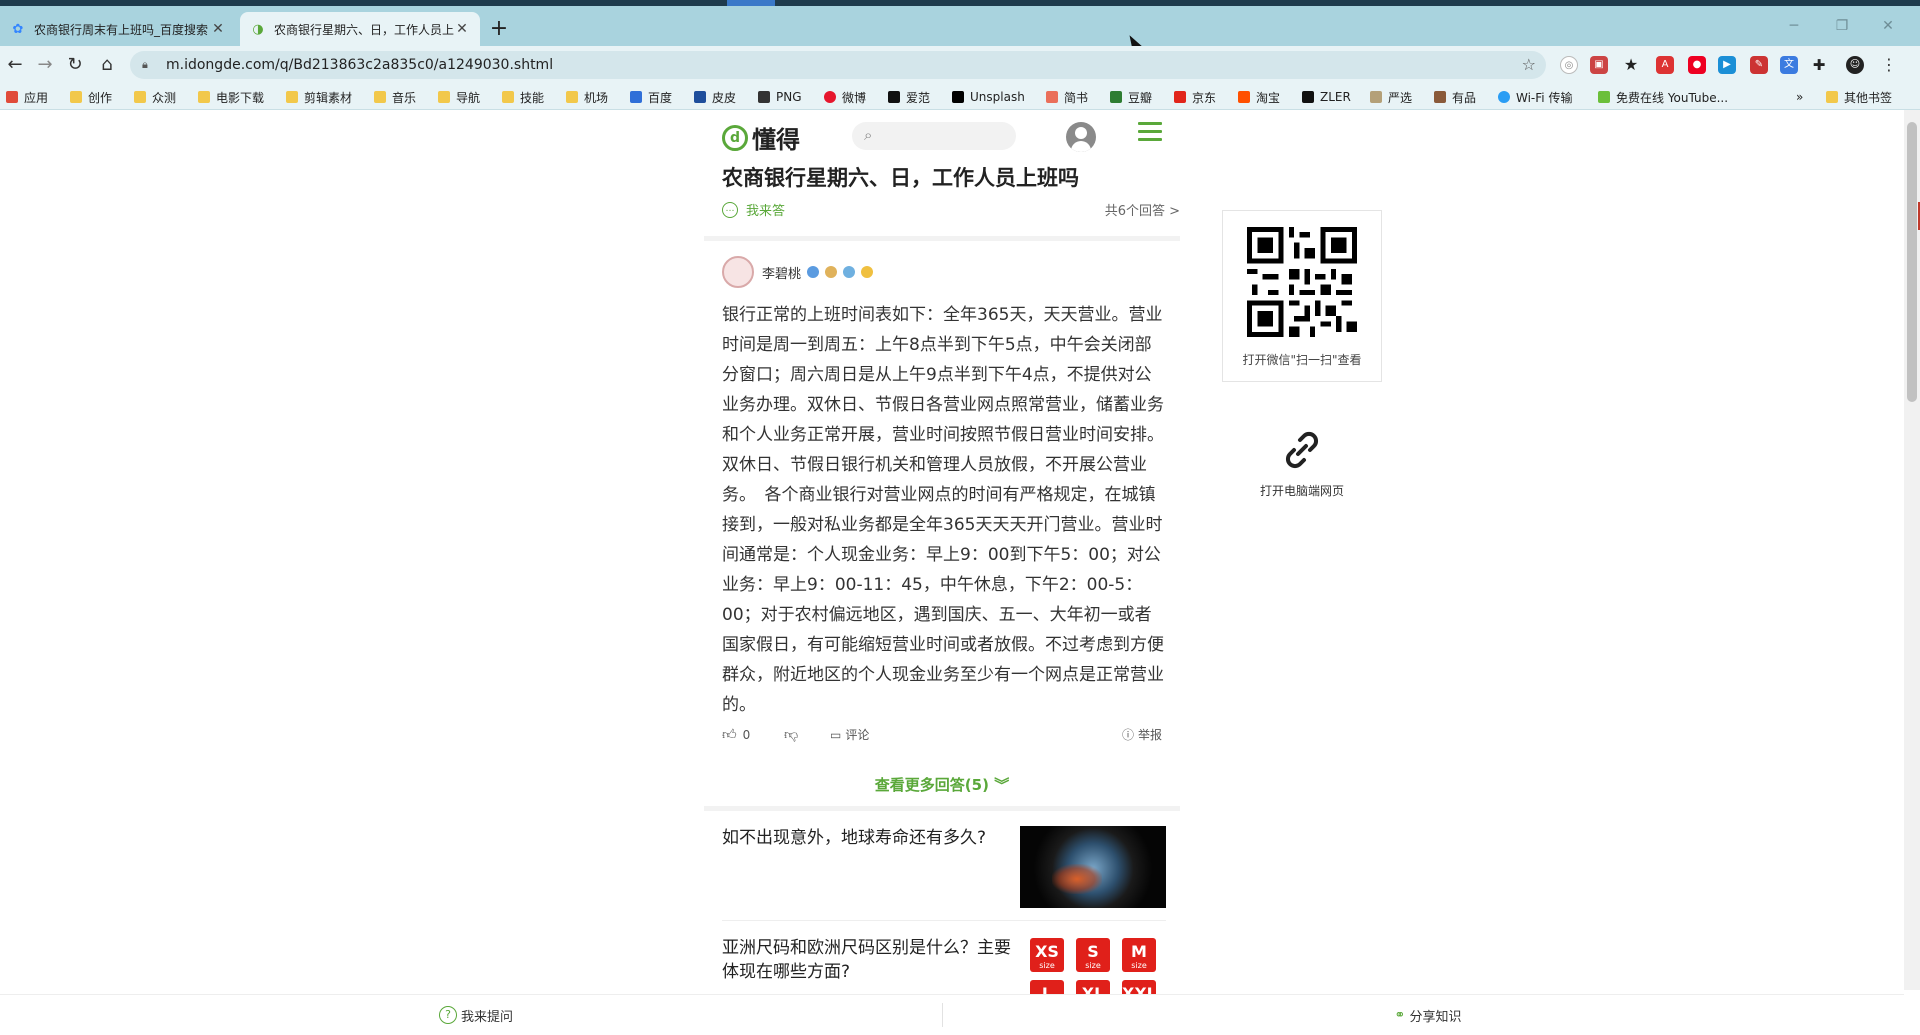 The image size is (1920, 1035). What do you see at coordinates (1842, 26) in the screenshot?
I see `restore-icon: ❐` at bounding box center [1842, 26].